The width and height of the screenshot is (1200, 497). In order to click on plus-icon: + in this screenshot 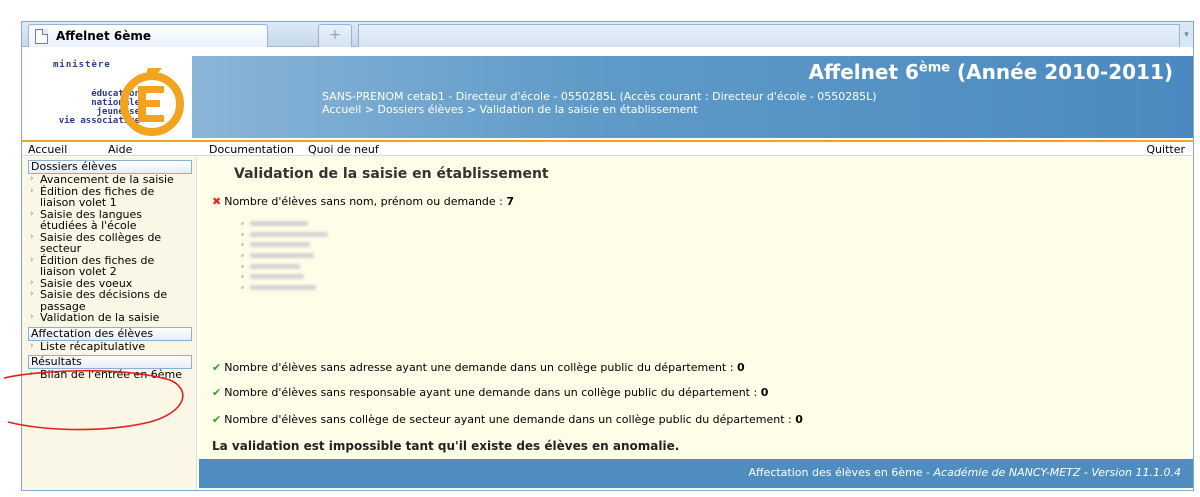, I will do `click(335, 35)`.